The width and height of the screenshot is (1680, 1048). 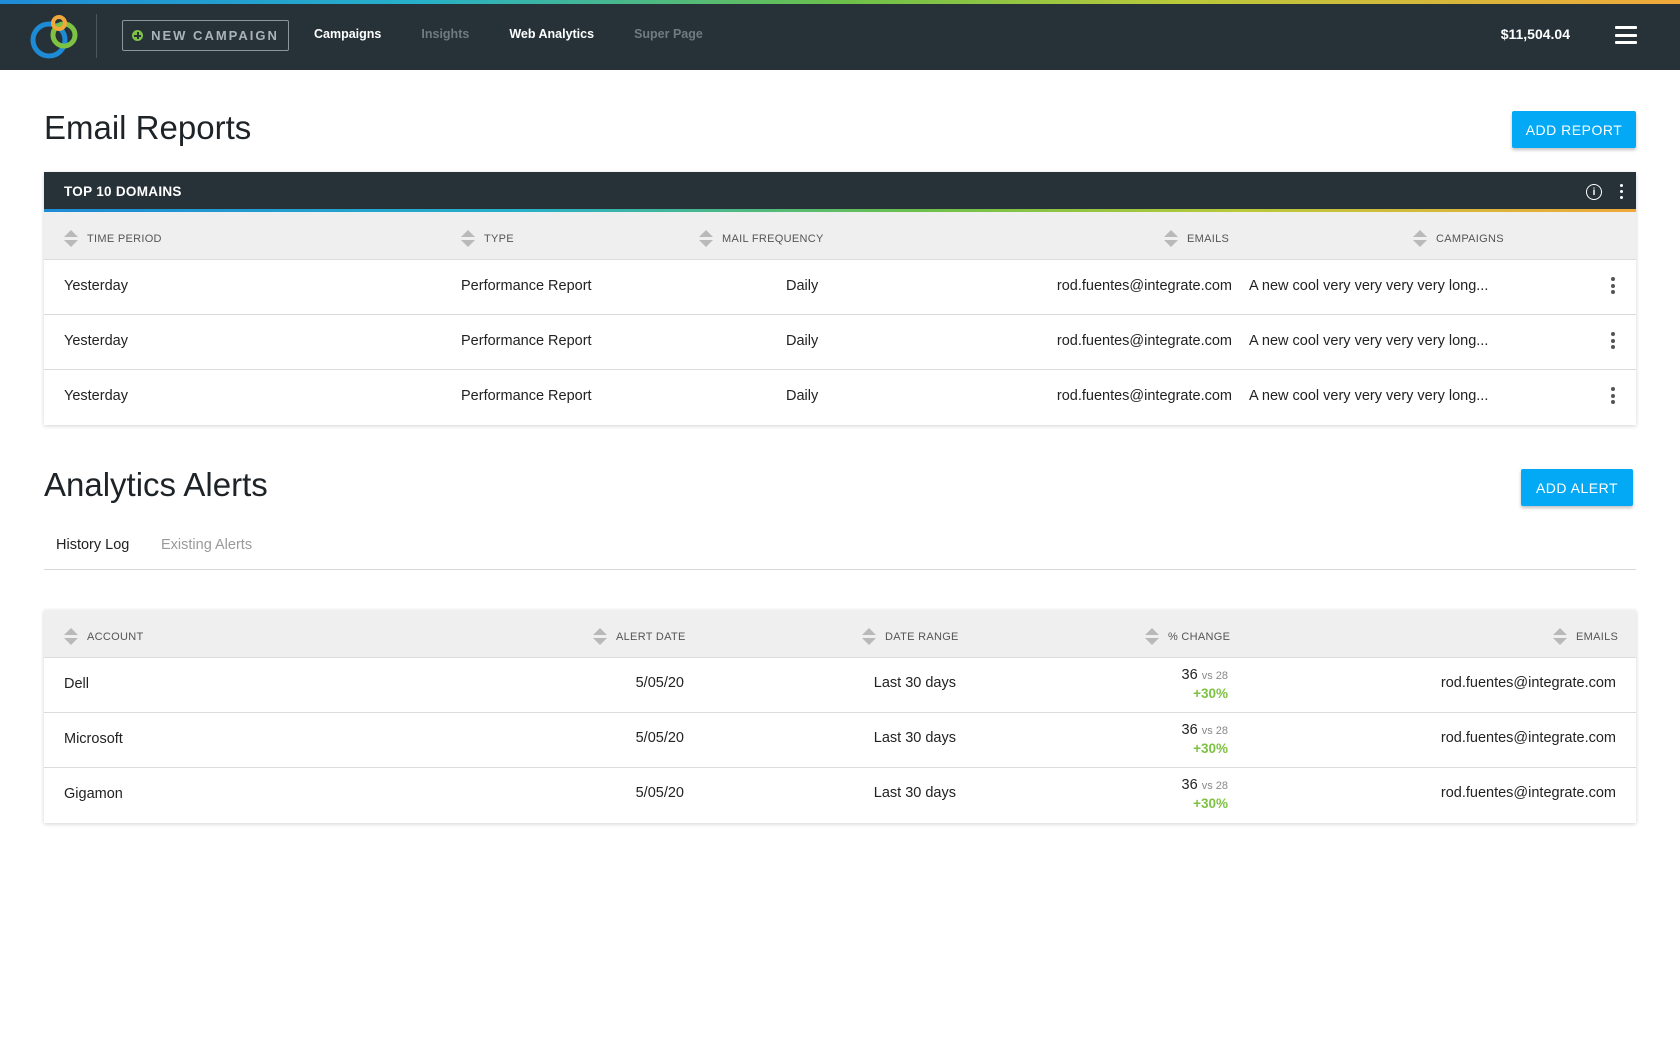 I want to click on card-title: TOP 10 DOMAINS, so click(x=123, y=191).